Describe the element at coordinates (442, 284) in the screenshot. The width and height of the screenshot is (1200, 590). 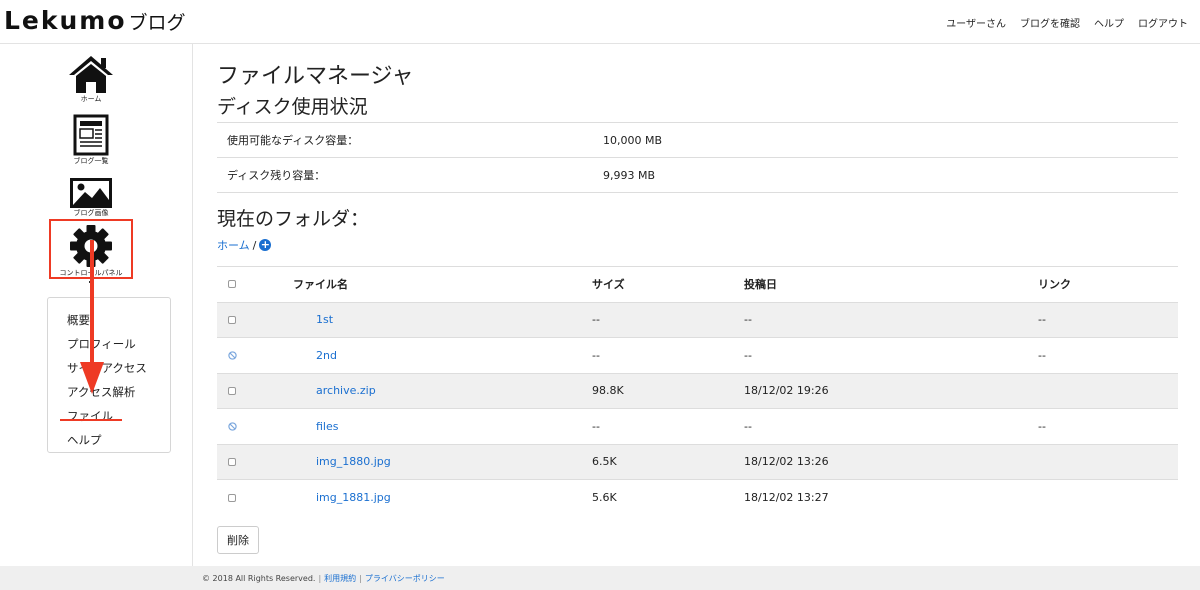
I see `column-header-name: ファイル名` at that location.